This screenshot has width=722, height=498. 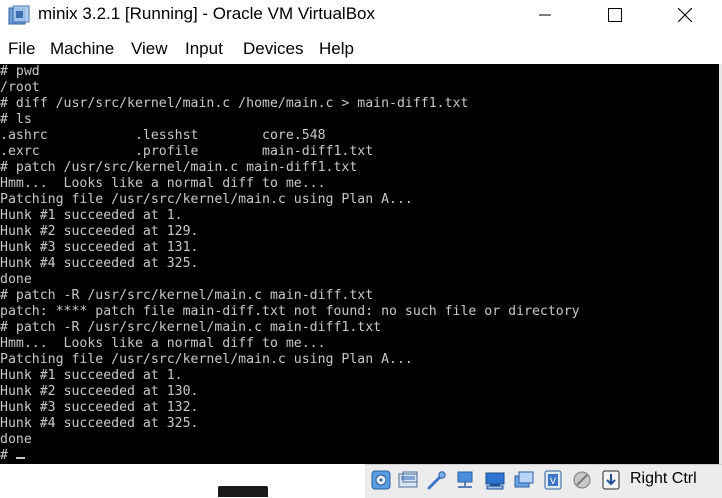 I want to click on host-key-label: Right Ctrl, so click(x=663, y=479).